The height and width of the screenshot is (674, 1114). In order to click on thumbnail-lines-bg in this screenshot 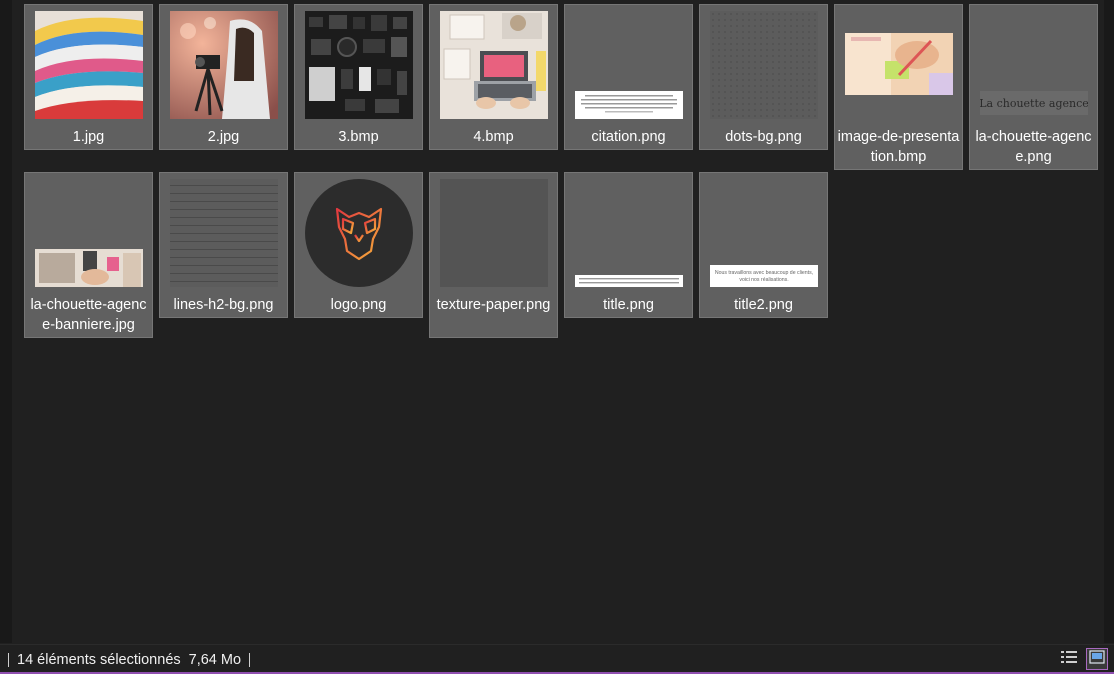, I will do `click(224, 233)`.